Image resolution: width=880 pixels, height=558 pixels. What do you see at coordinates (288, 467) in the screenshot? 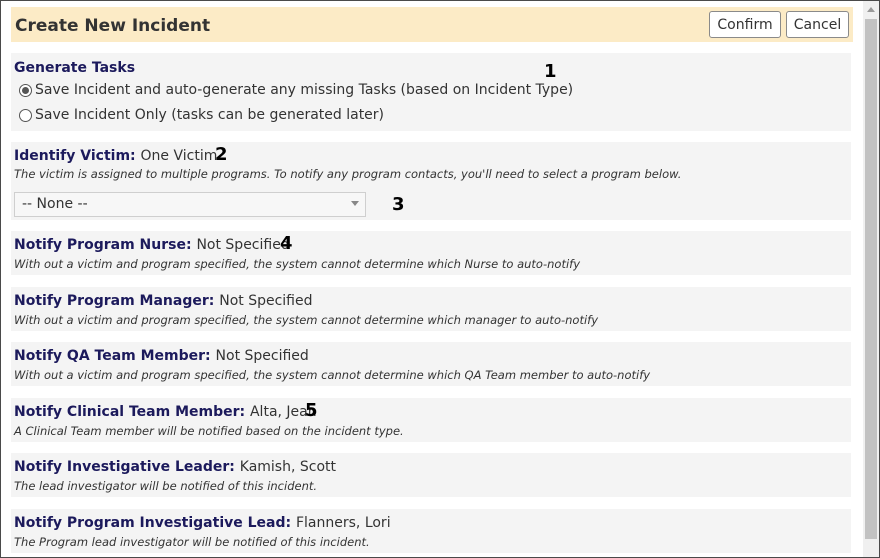
I see `notify-investigative-value: Kamish, Scott` at bounding box center [288, 467].